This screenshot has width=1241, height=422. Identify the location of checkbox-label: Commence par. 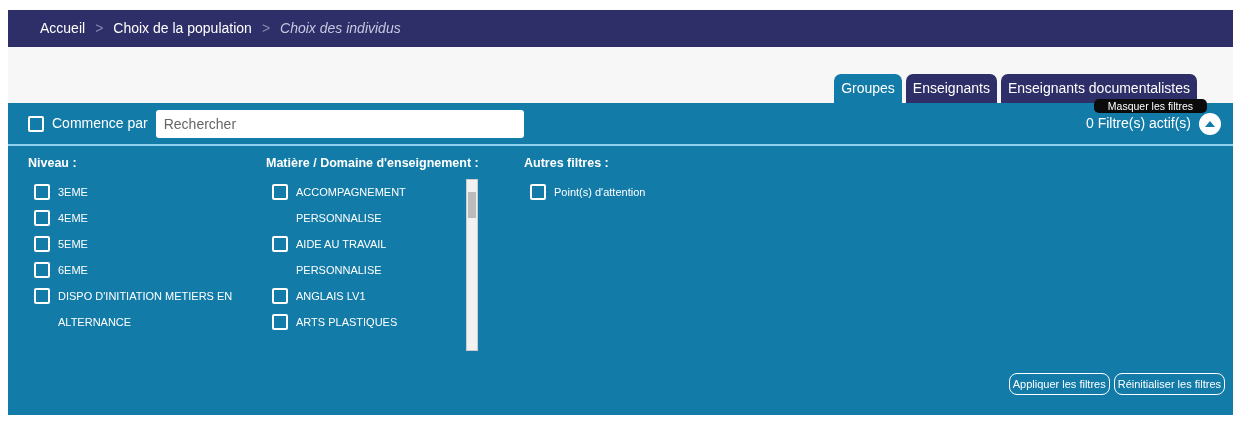
(100, 123).